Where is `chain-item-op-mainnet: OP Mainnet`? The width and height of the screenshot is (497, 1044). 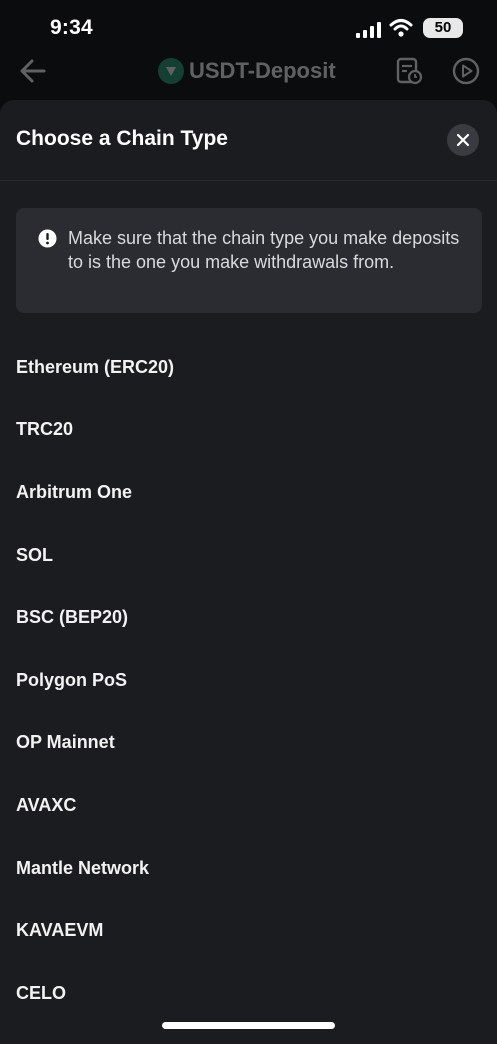 chain-item-op-mainnet: OP Mainnet is located at coordinates (248, 743).